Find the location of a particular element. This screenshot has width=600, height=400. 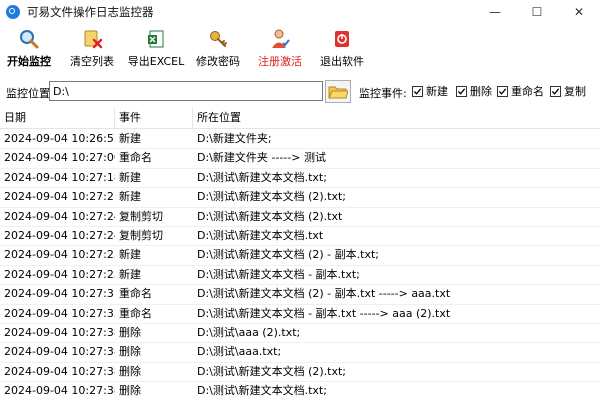

location-cell: D:\测试\新建文本文档 (2) - 副本.txt -----> aaa.txt is located at coordinates (324, 294).